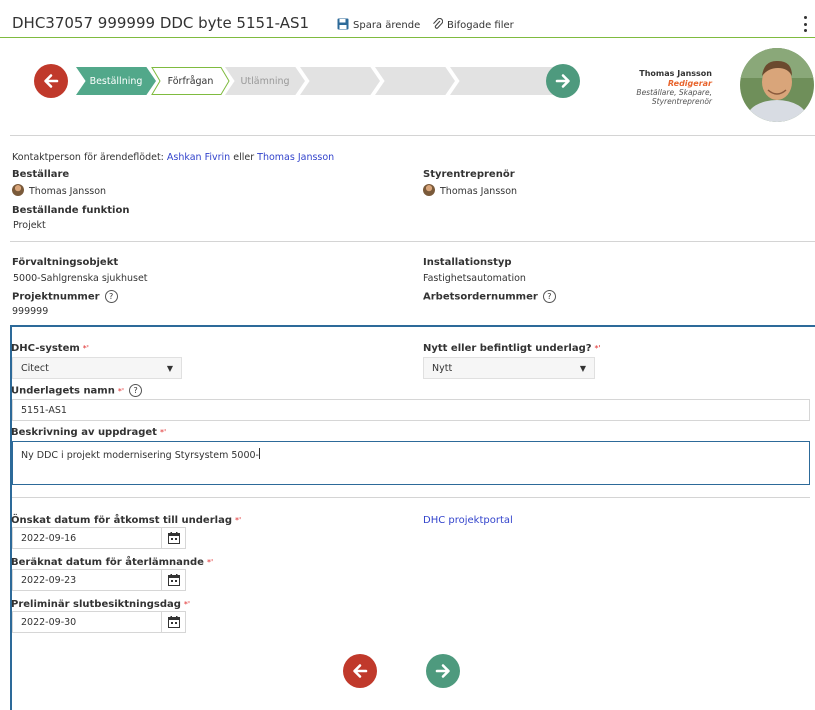 This screenshot has height=710, width=815. I want to click on dhc-projektportal-link: DHC projektportal, so click(468, 520).